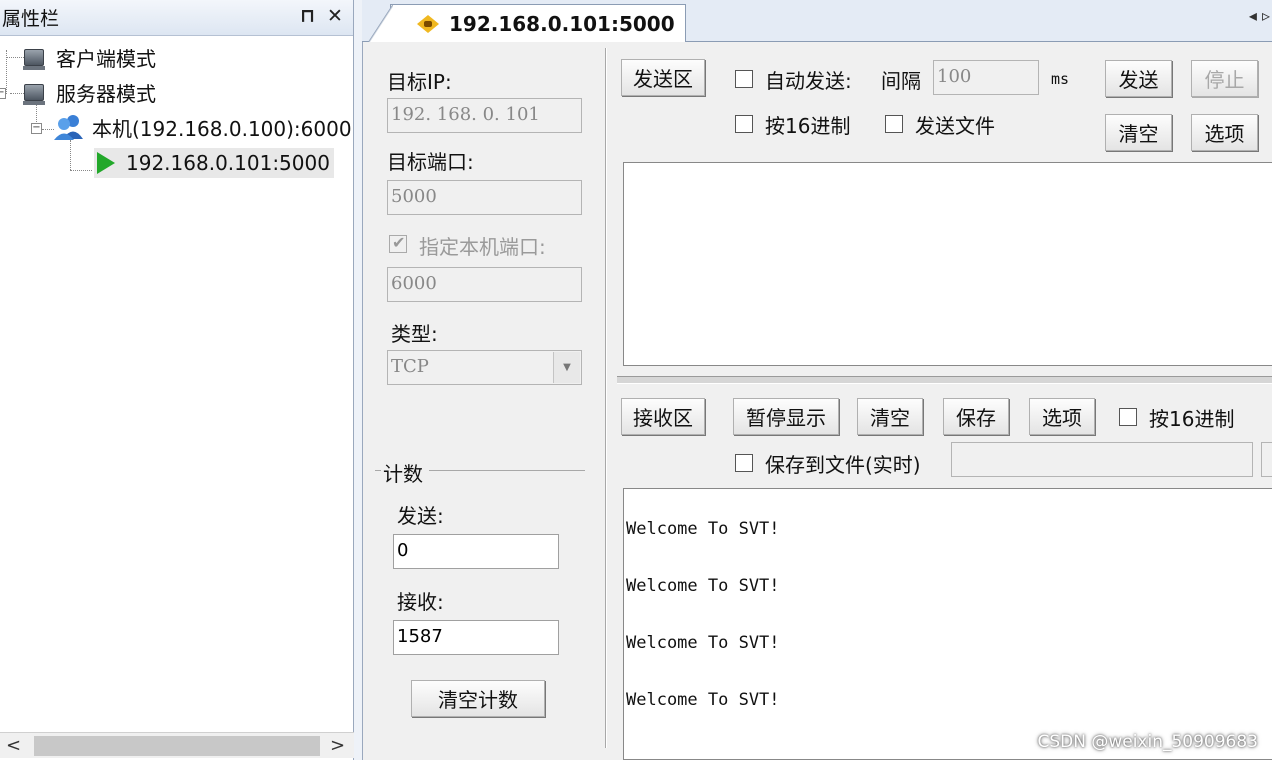 The height and width of the screenshot is (760, 1272). I want to click on send-hex-label: 按16进制, so click(808, 126).